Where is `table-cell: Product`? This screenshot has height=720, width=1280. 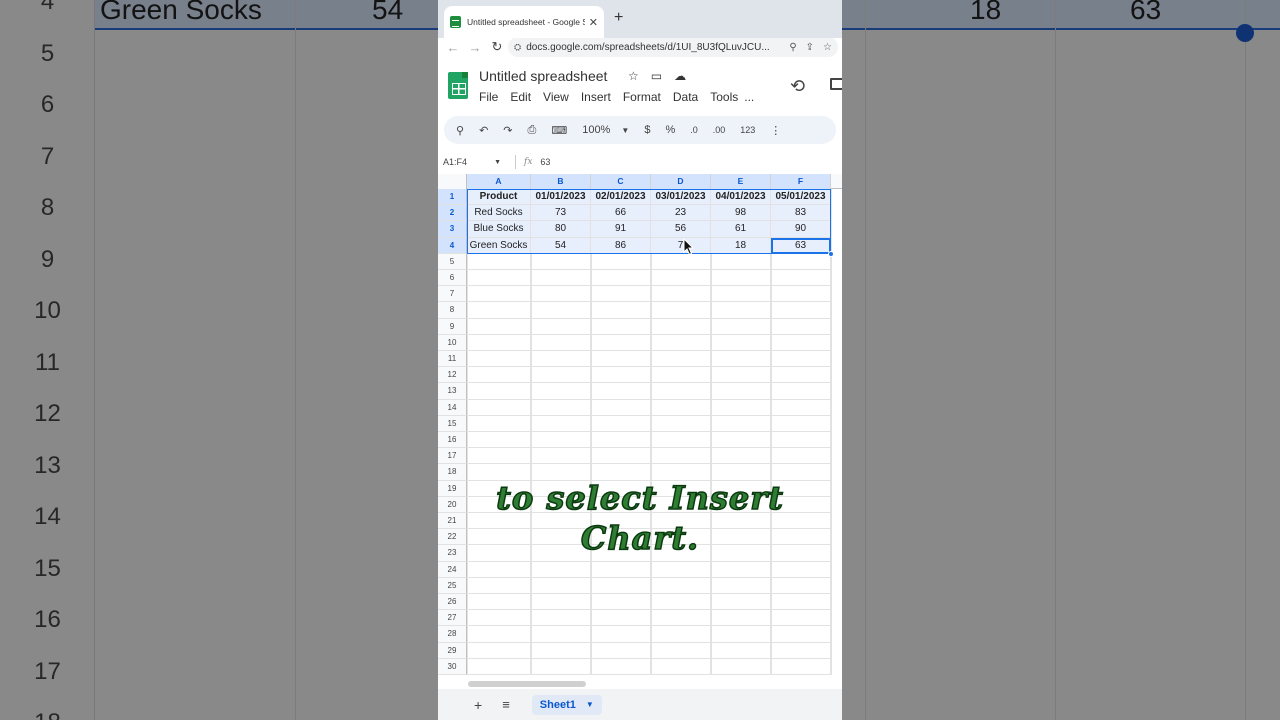 table-cell: Product is located at coordinates (499, 197).